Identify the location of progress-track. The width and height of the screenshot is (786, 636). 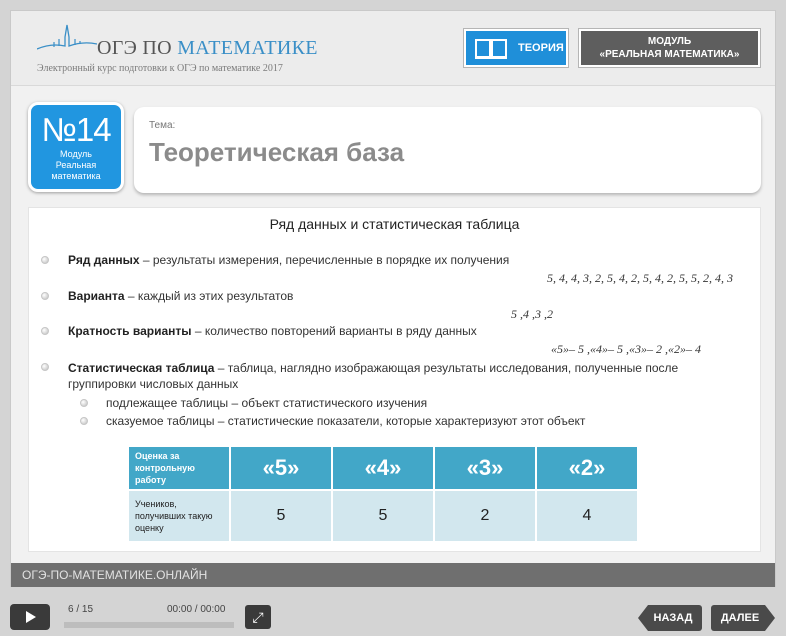
(149, 625).